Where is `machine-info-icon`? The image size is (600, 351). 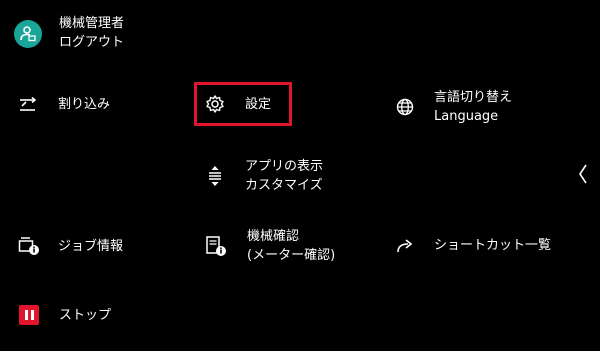 machine-info-icon is located at coordinates (216, 246).